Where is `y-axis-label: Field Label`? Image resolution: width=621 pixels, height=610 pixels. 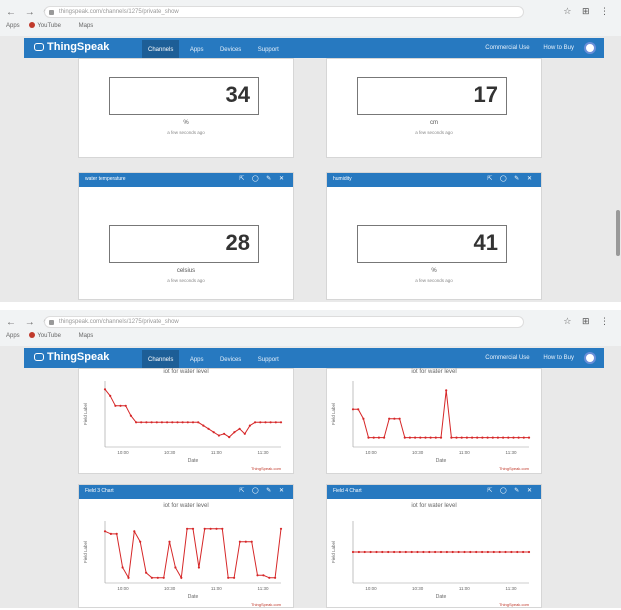
y-axis-label: Field Label is located at coordinates (333, 552).